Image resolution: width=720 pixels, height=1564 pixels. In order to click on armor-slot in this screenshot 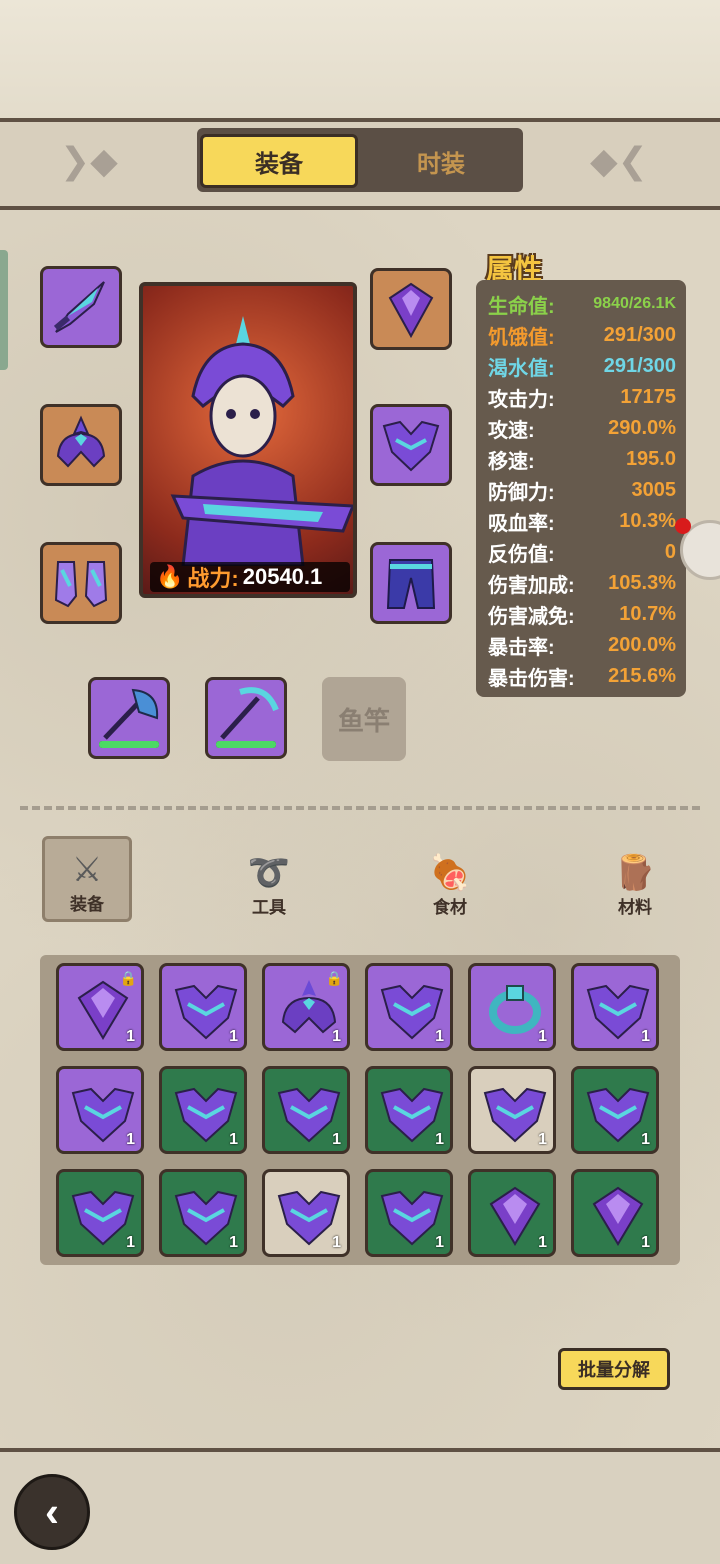, I will do `click(411, 445)`.